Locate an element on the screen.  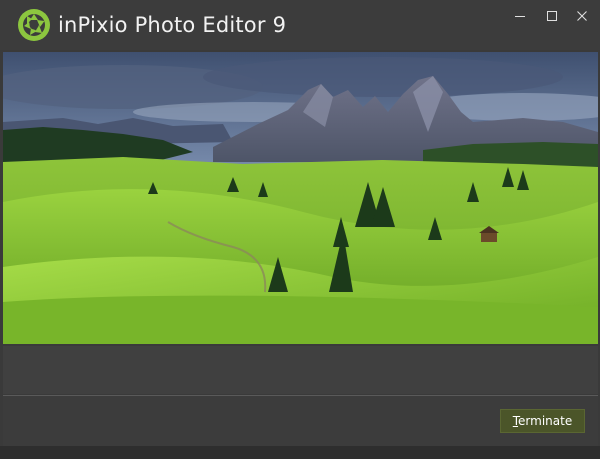
app-title: inPixio Photo Editor 9 is located at coordinates (172, 25).